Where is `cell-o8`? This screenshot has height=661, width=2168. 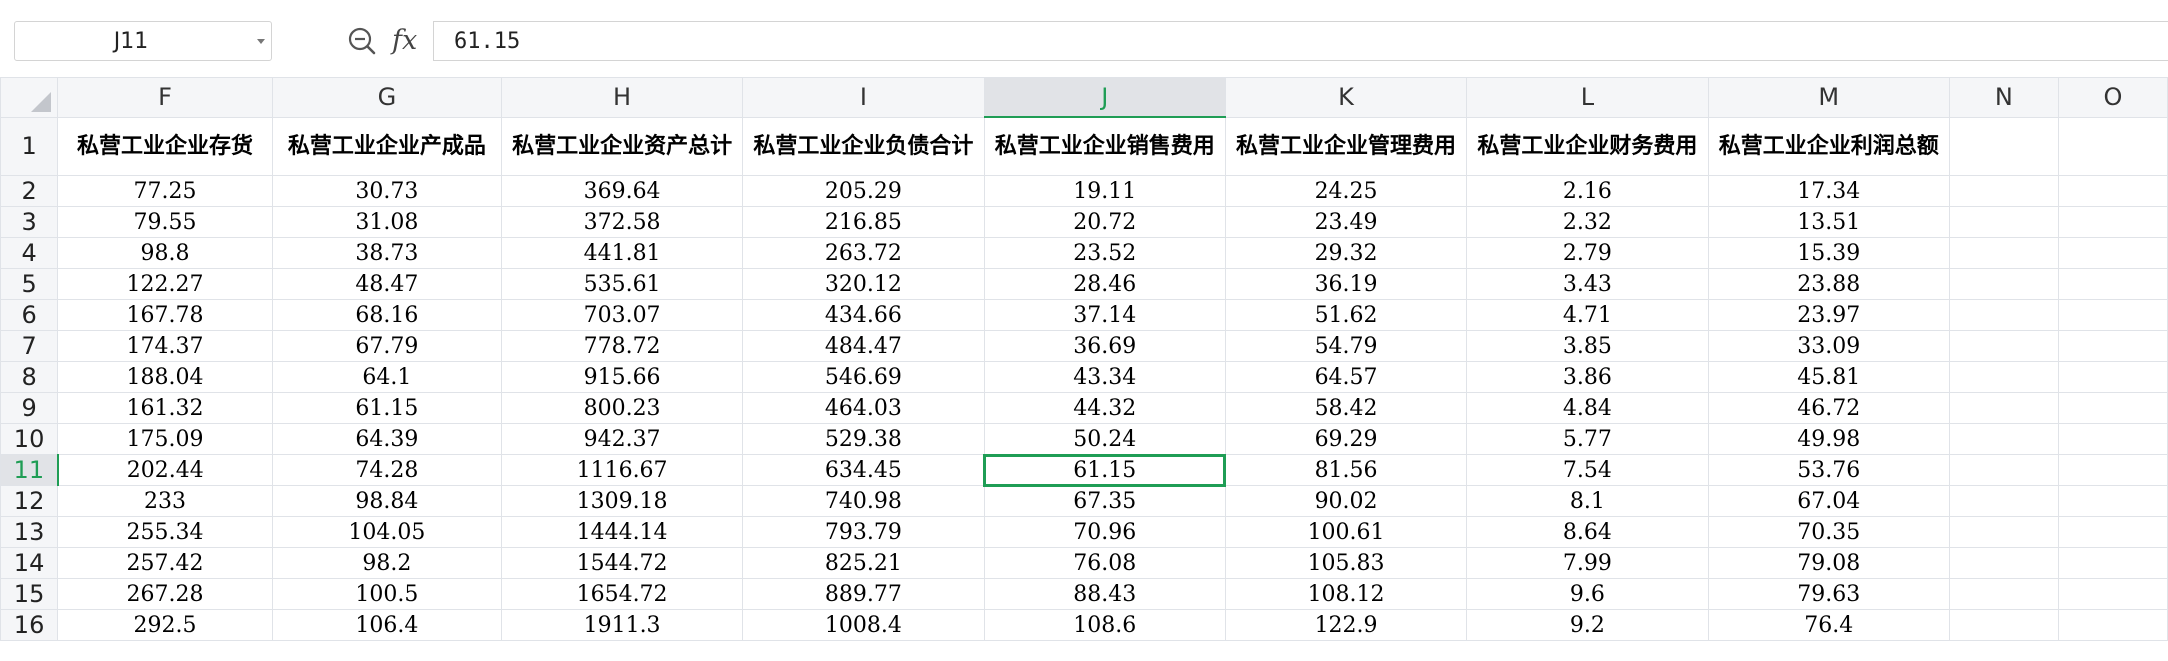
cell-o8 is located at coordinates (2112, 377).